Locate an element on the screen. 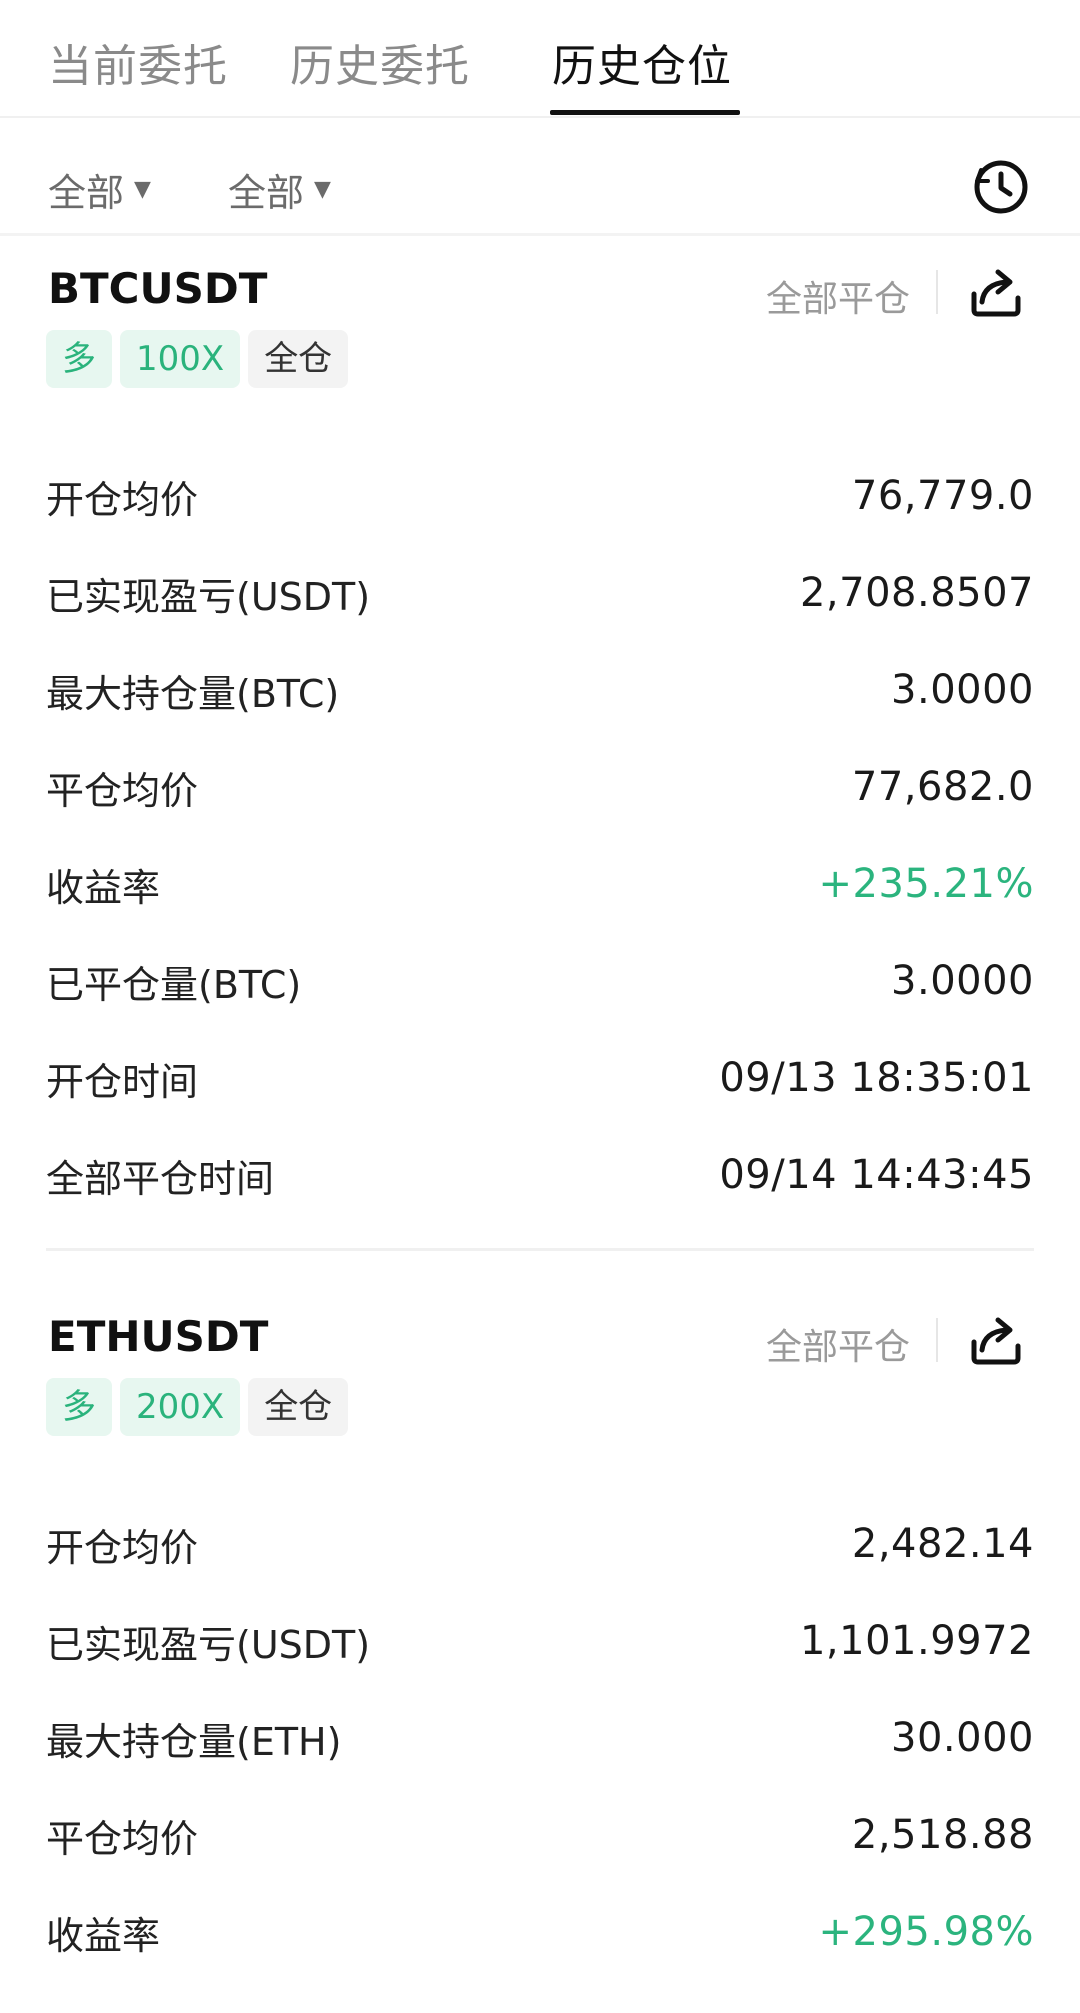 The width and height of the screenshot is (1080, 2013). side-filter-dropdown: 全部 ▼ is located at coordinates (279, 189).